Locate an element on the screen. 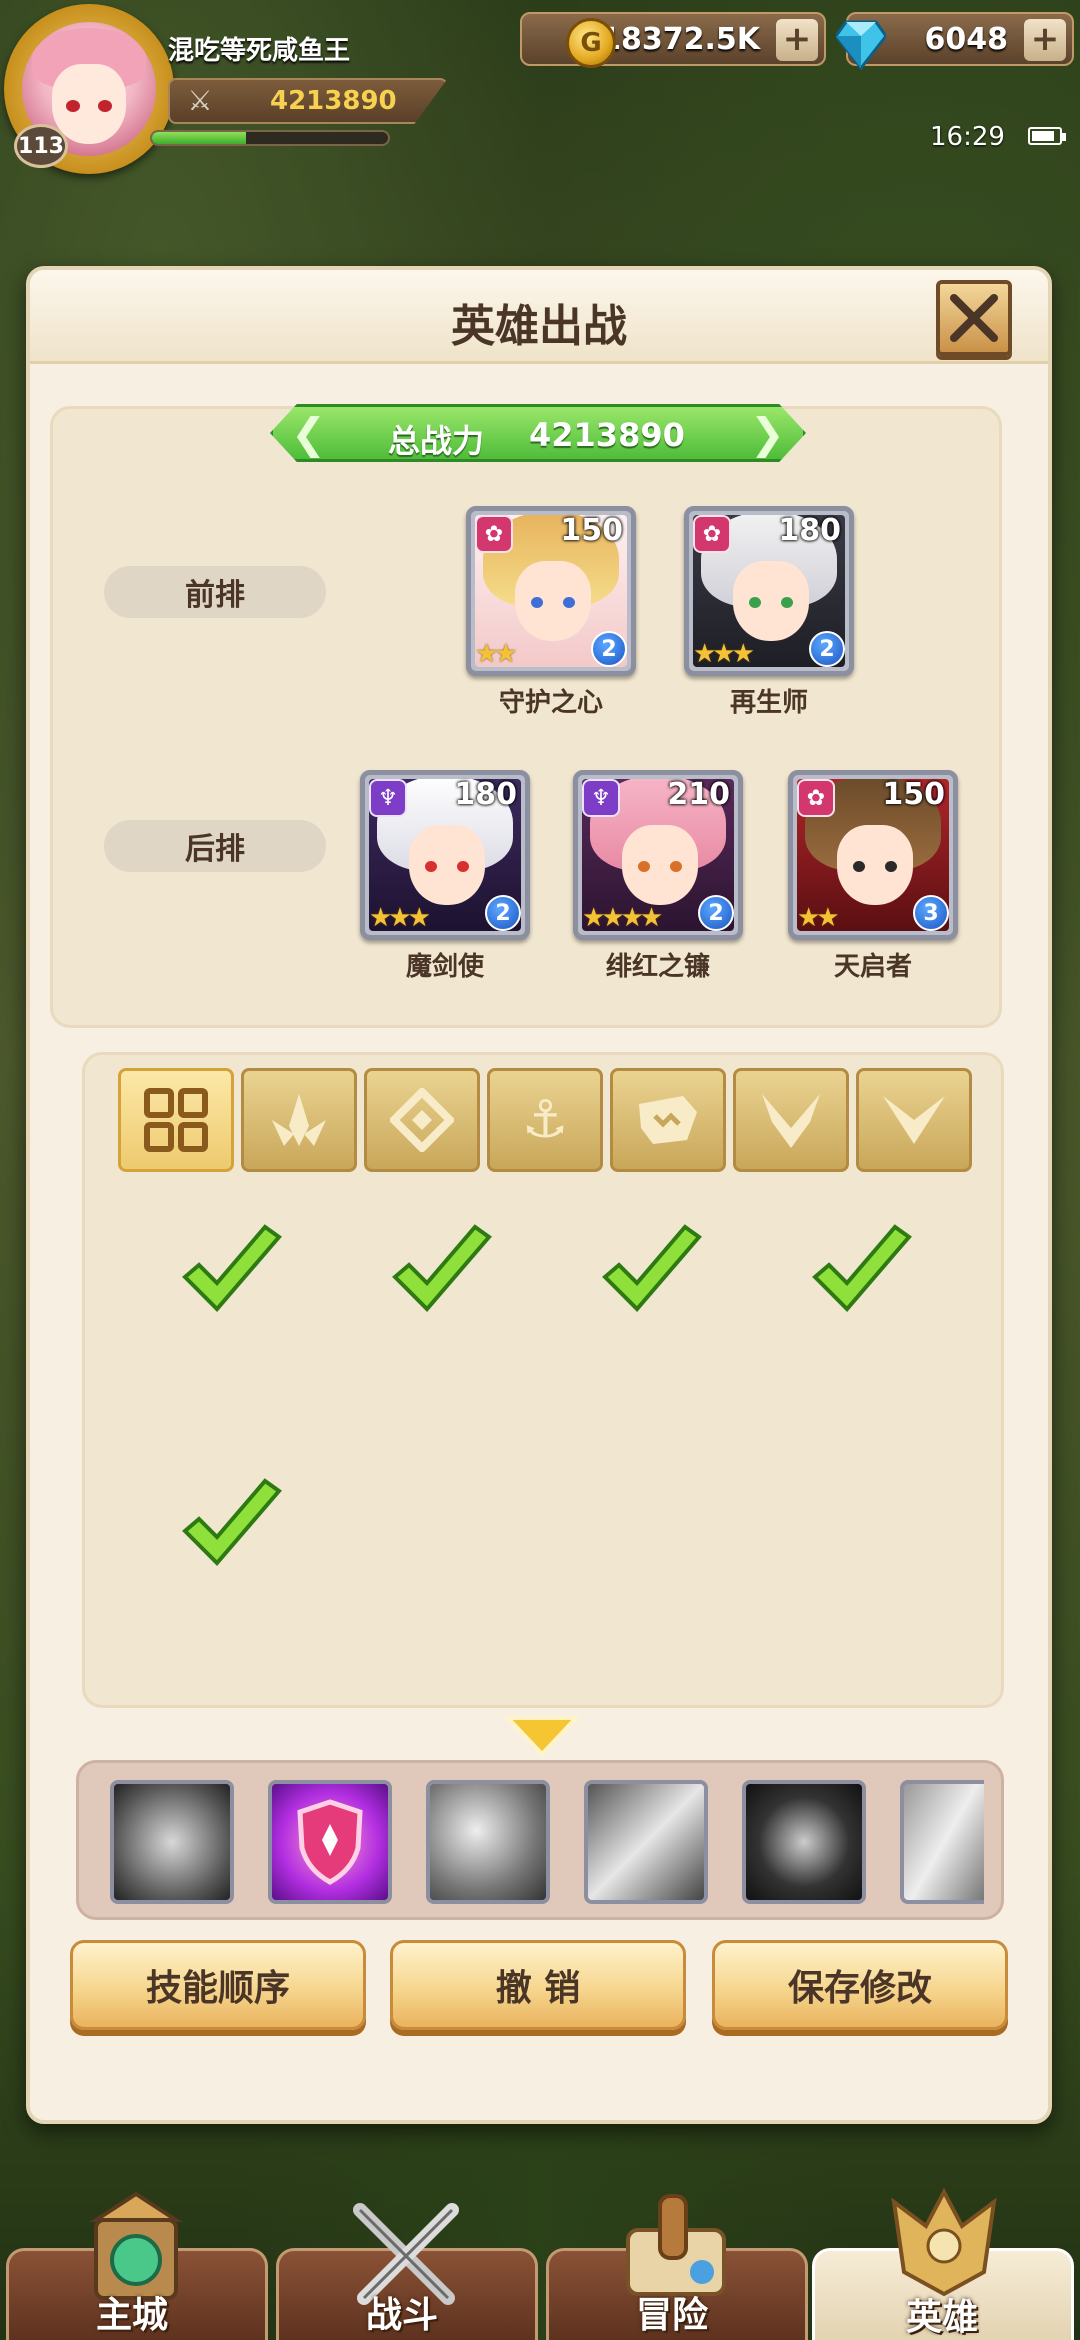  back-row-hero-name: 魔剑使 is located at coordinates (444, 967).